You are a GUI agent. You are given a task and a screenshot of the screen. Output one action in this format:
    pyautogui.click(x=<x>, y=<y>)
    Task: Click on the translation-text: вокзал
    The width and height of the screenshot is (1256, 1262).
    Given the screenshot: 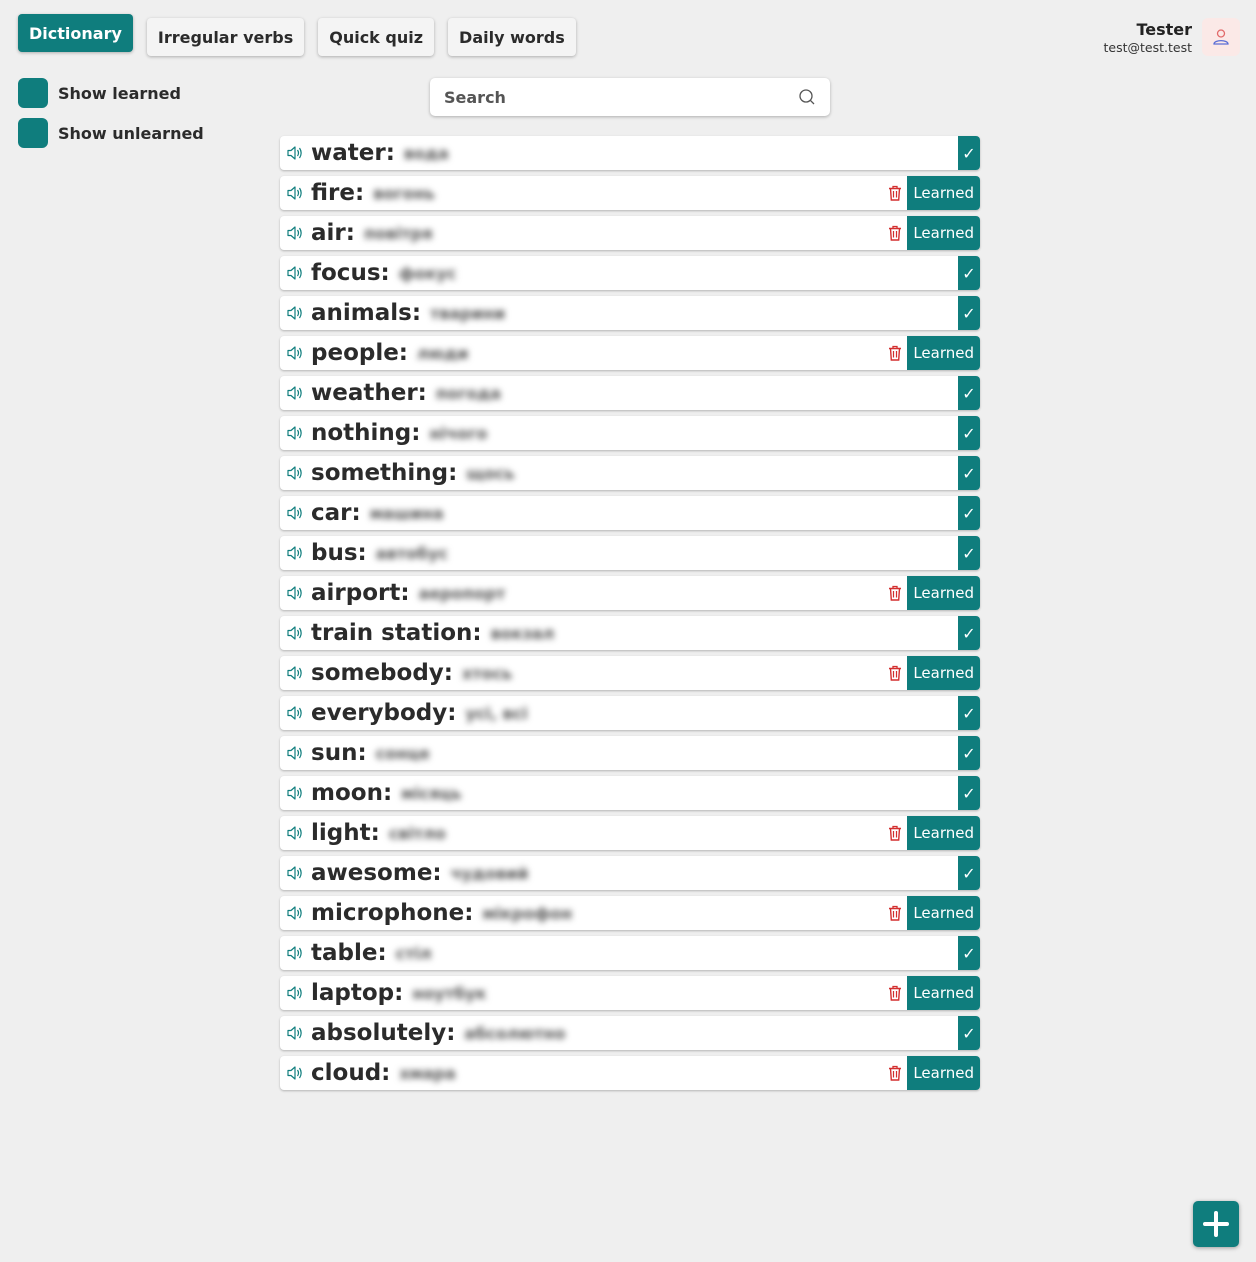 What is the action you would take?
    pyautogui.click(x=523, y=633)
    